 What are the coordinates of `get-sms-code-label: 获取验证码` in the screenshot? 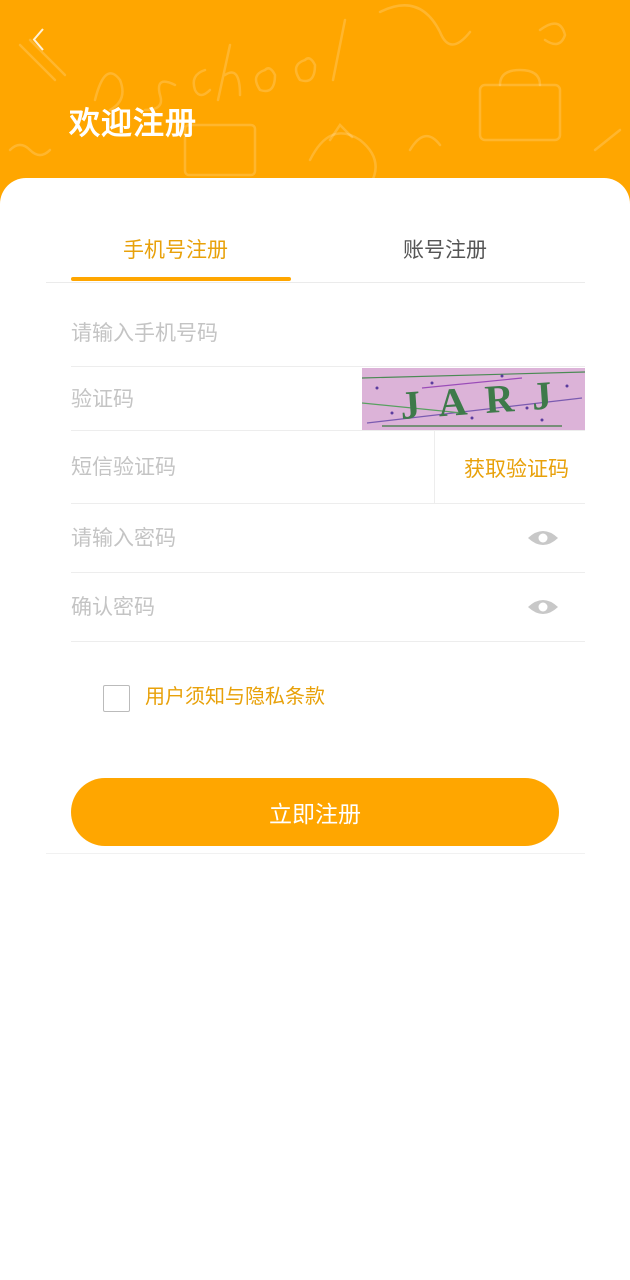 It's located at (516, 469).